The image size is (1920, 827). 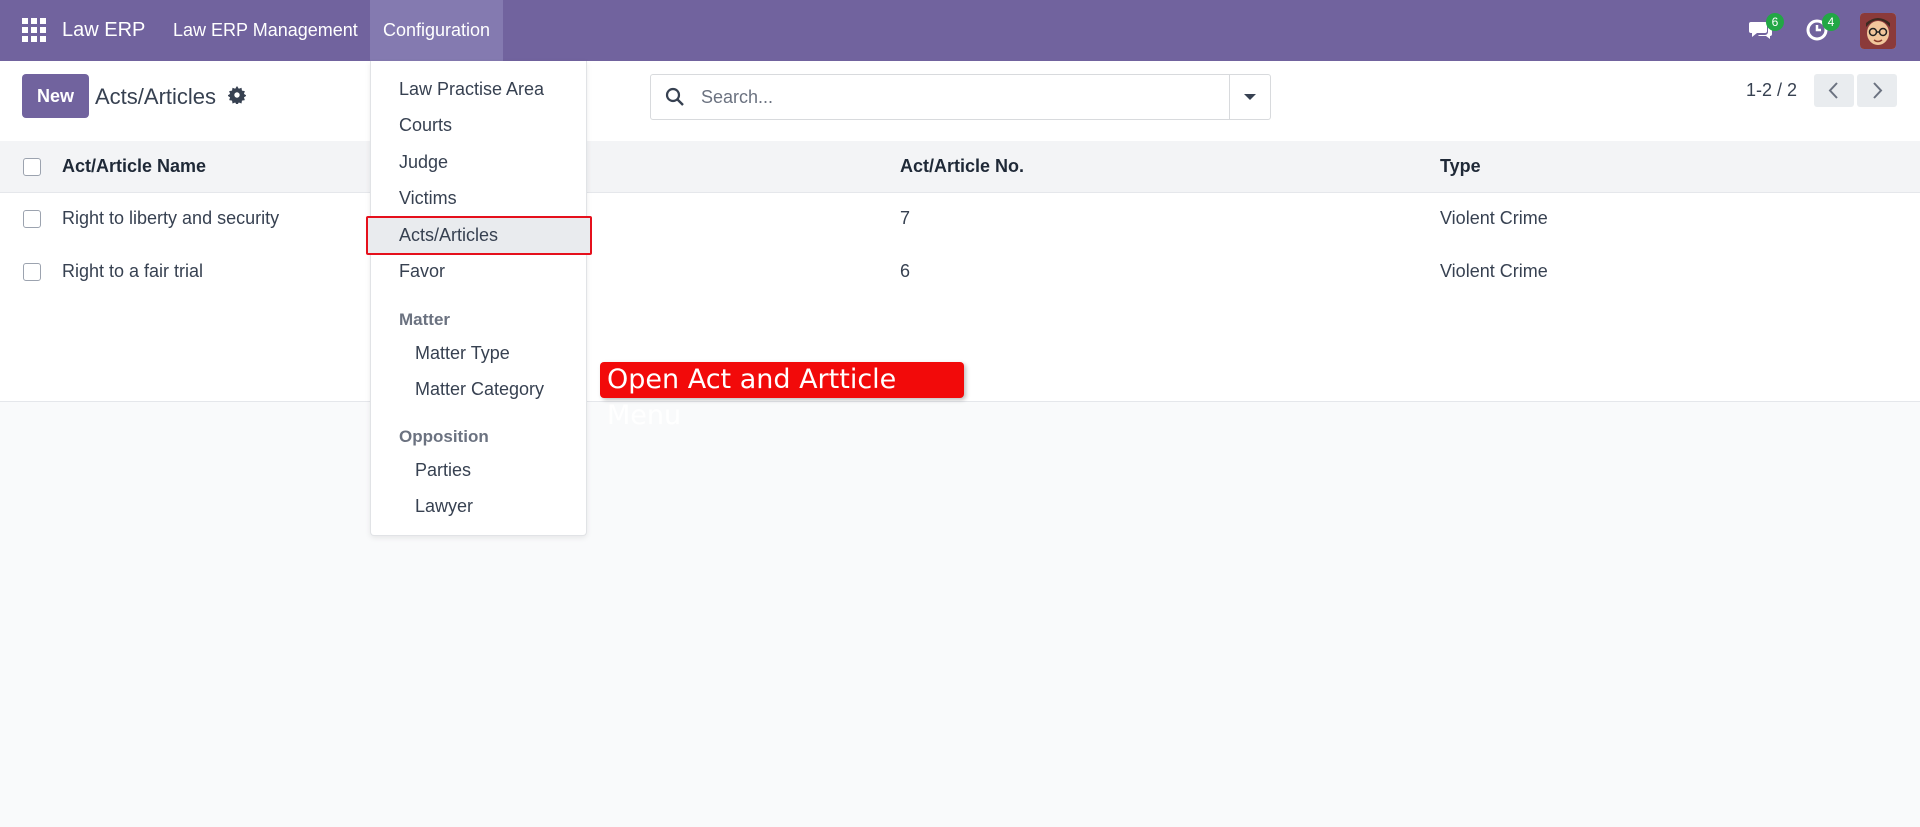 What do you see at coordinates (425, 125) in the screenshot?
I see `menu-item-courts: Courts` at bounding box center [425, 125].